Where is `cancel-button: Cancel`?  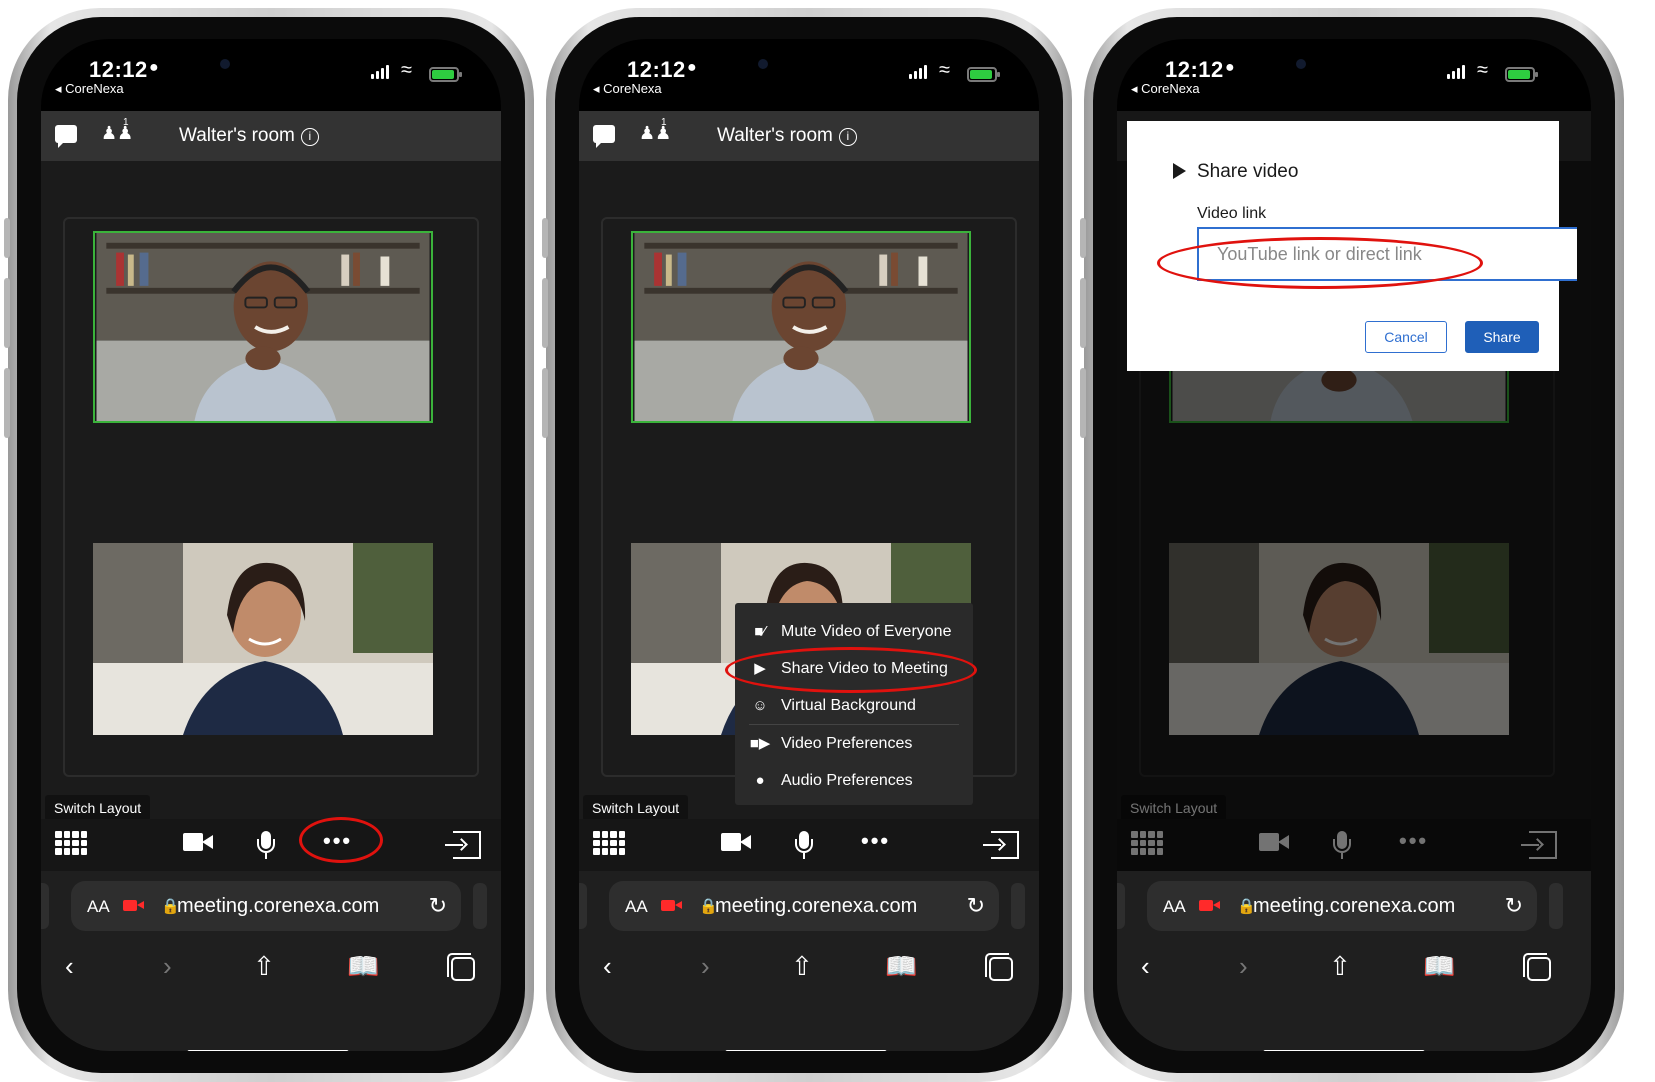
cancel-button: Cancel is located at coordinates (1406, 337).